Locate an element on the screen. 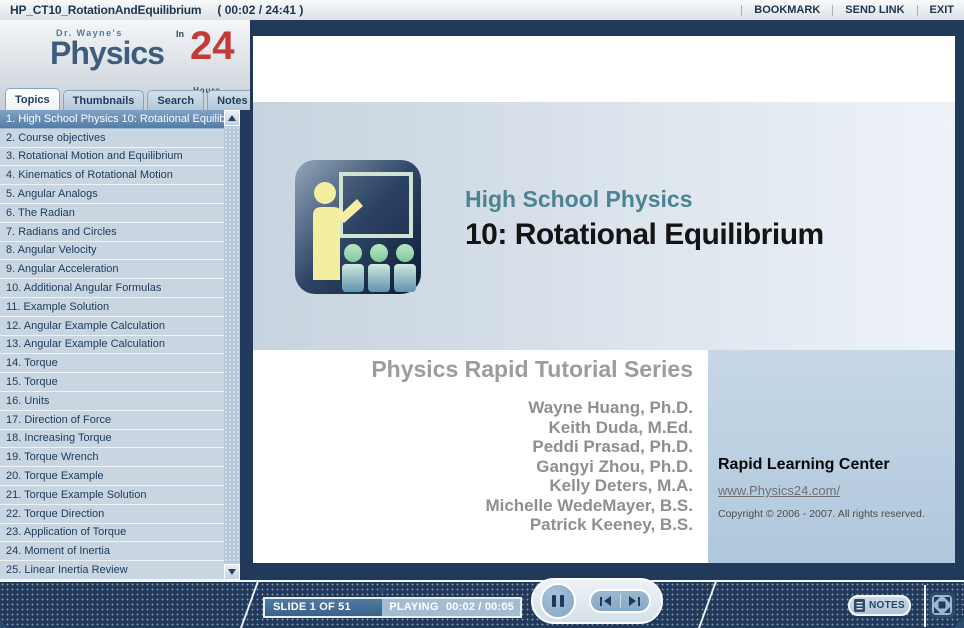 This screenshot has width=964, height=628. topic-item: 22. Torque Direction is located at coordinates (112, 514).